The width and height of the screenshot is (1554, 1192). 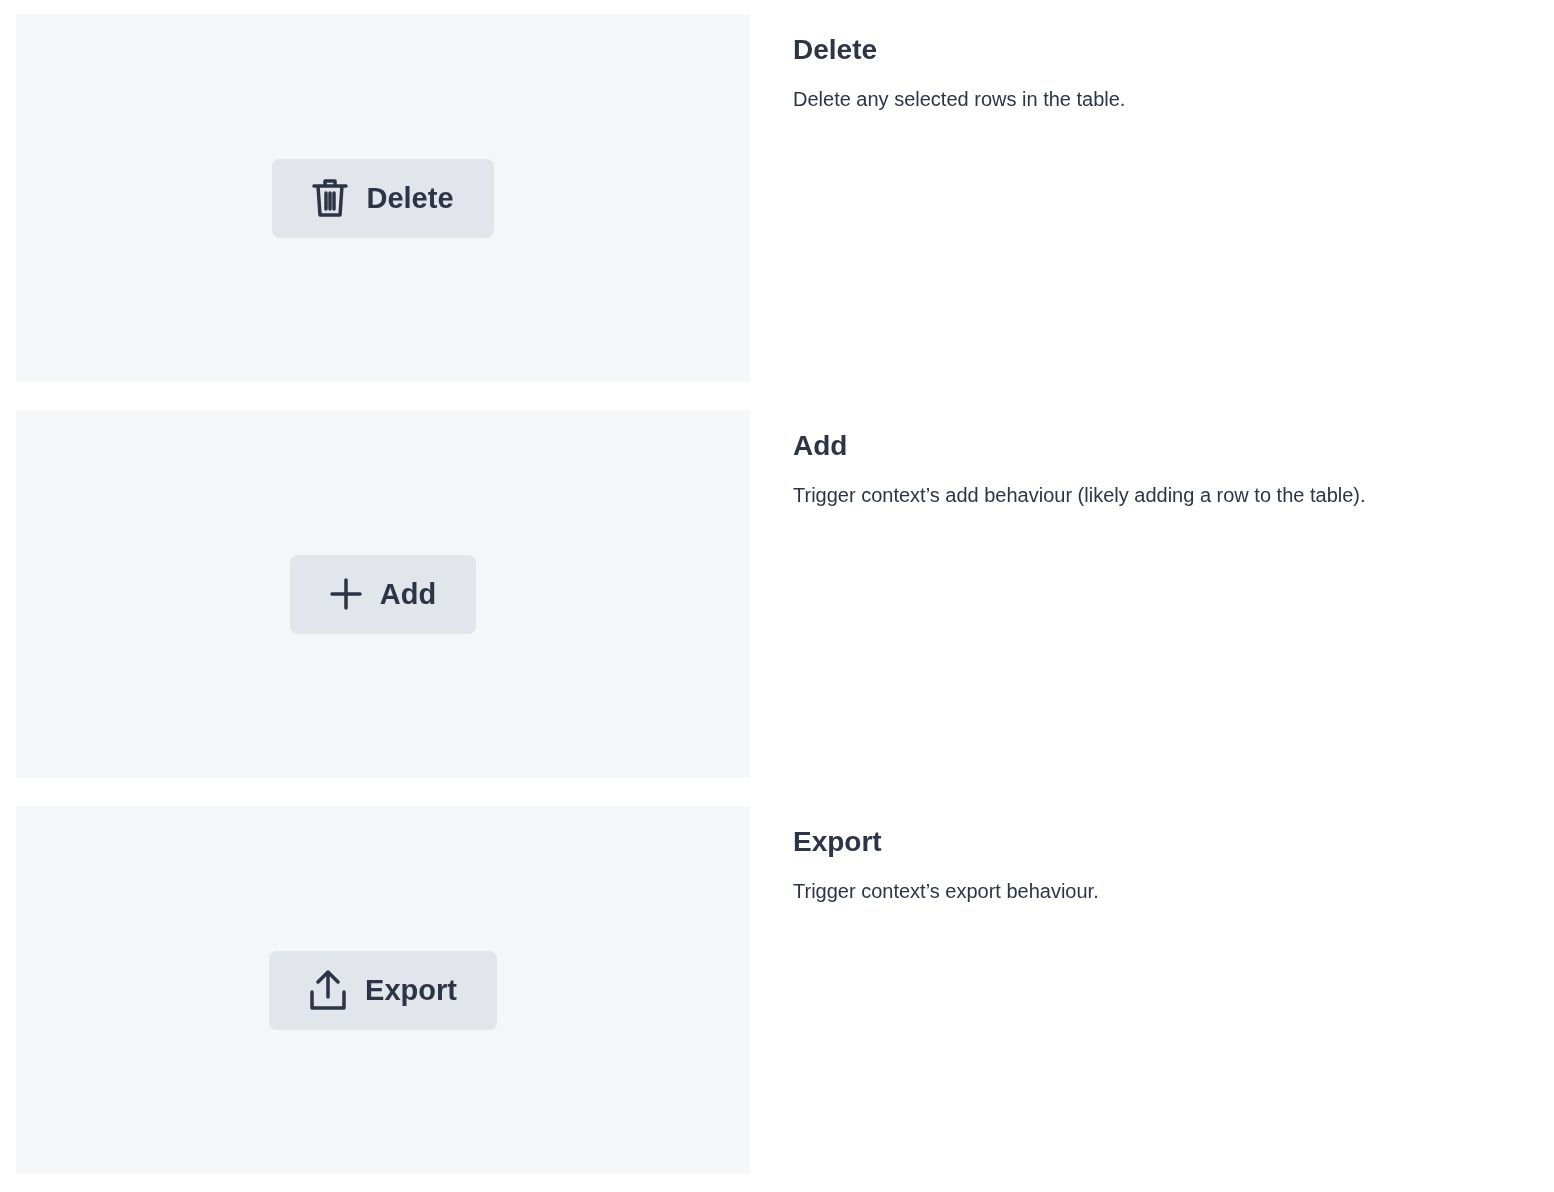 What do you see at coordinates (1080, 495) in the screenshot?
I see `action-description: Trigger context’s add behaviour (likely adding a row to the table).` at bounding box center [1080, 495].